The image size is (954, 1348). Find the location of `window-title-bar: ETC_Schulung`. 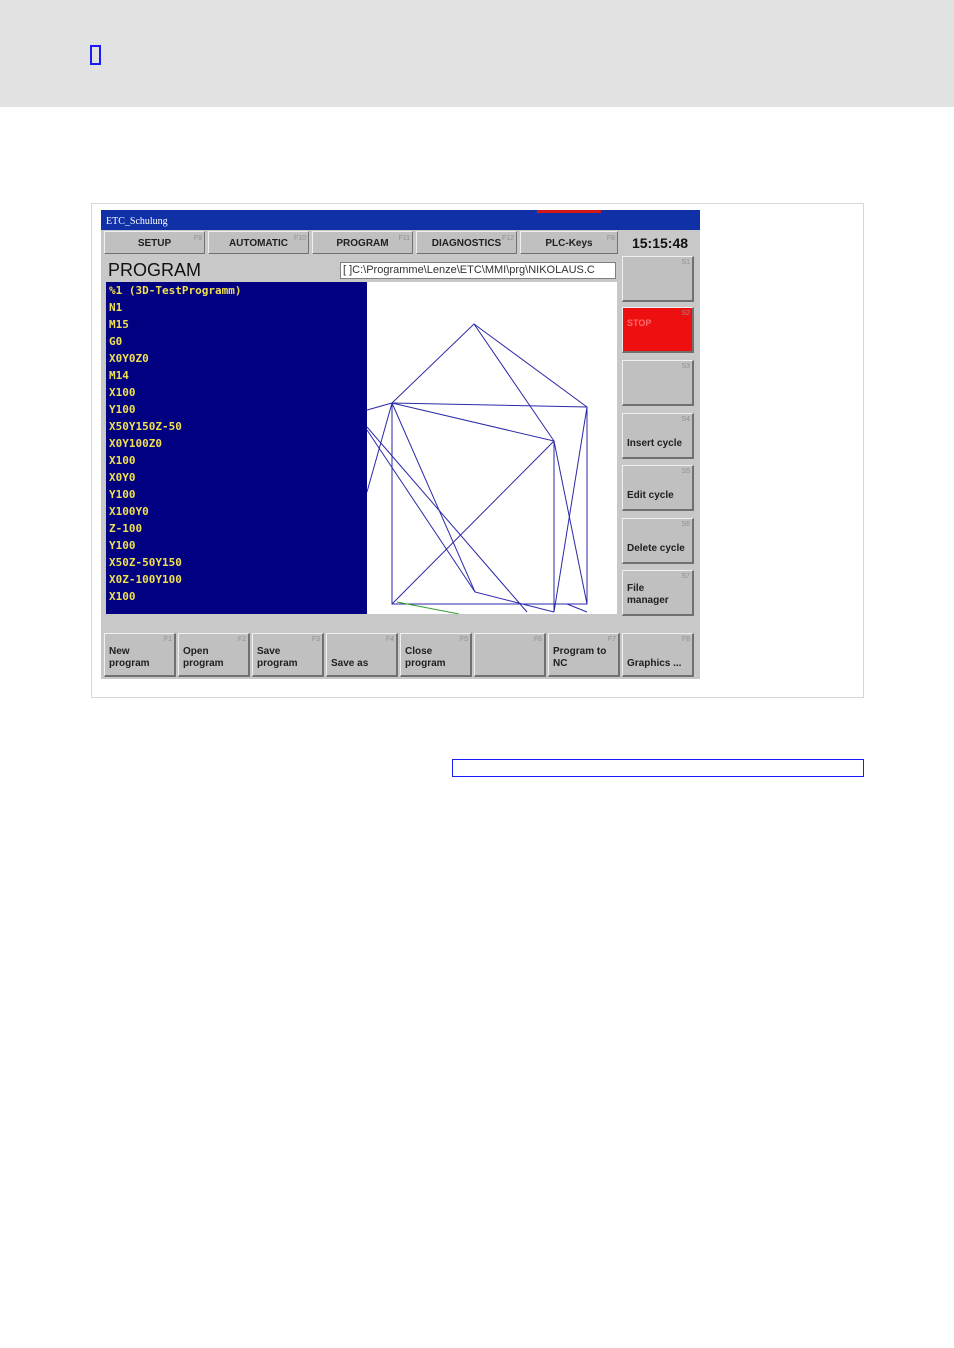

window-title-bar: ETC_Schulung is located at coordinates (400, 220).